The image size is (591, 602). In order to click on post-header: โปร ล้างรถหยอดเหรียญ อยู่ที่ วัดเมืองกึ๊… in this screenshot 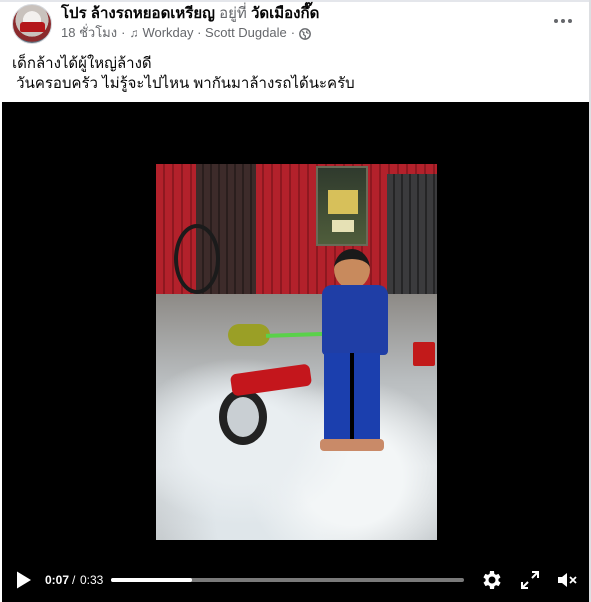, I will do `click(295, 24)`.